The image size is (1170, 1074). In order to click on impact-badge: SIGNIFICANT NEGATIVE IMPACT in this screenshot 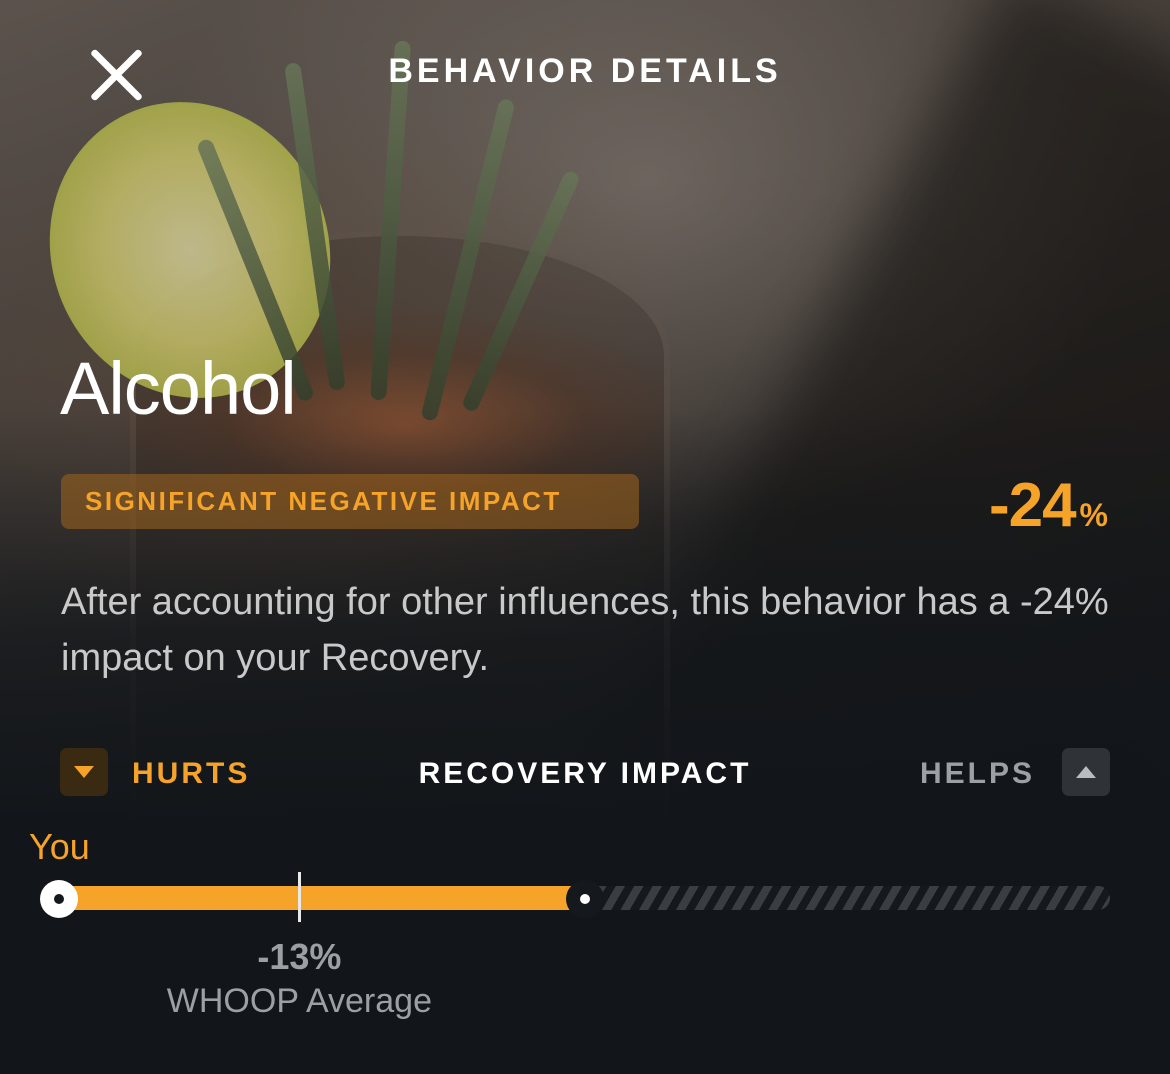, I will do `click(350, 501)`.